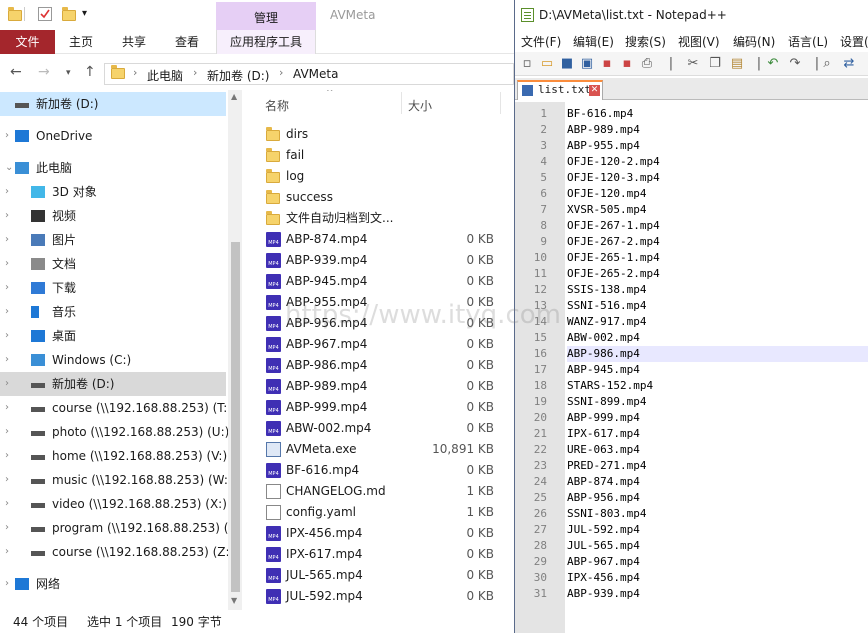  Describe the element at coordinates (808, 41) in the screenshot. I see `menu-item: 语言(L)` at that location.